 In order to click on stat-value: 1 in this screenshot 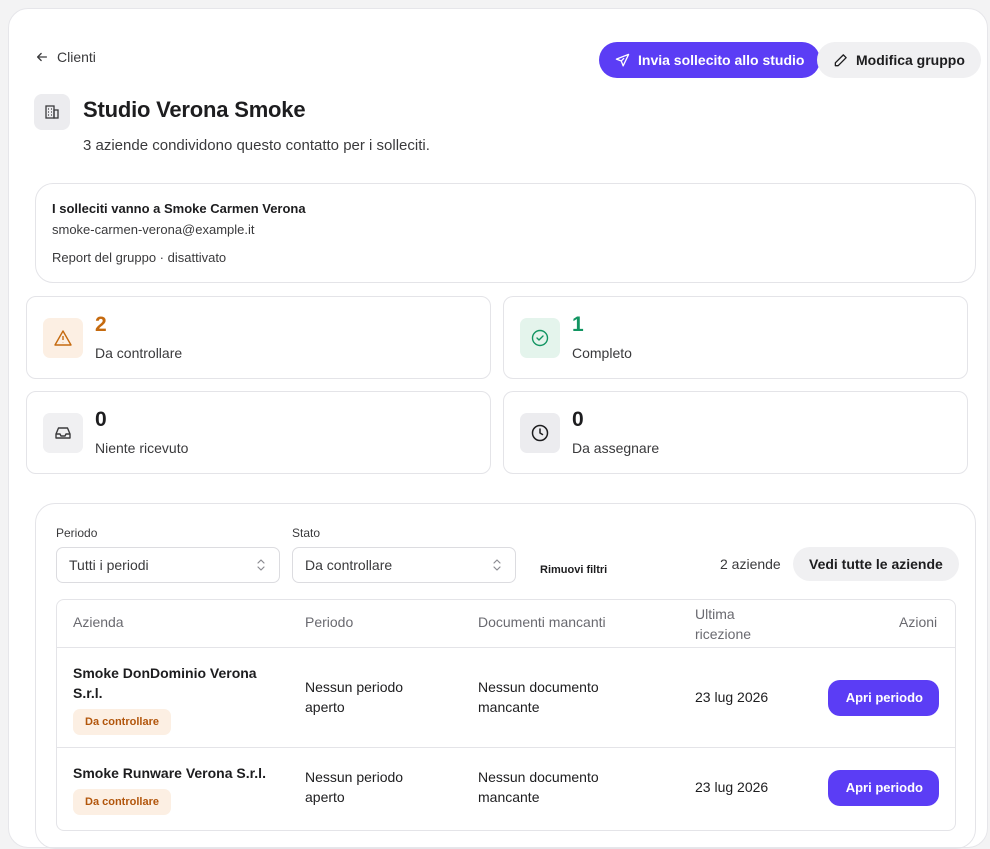, I will do `click(578, 324)`.